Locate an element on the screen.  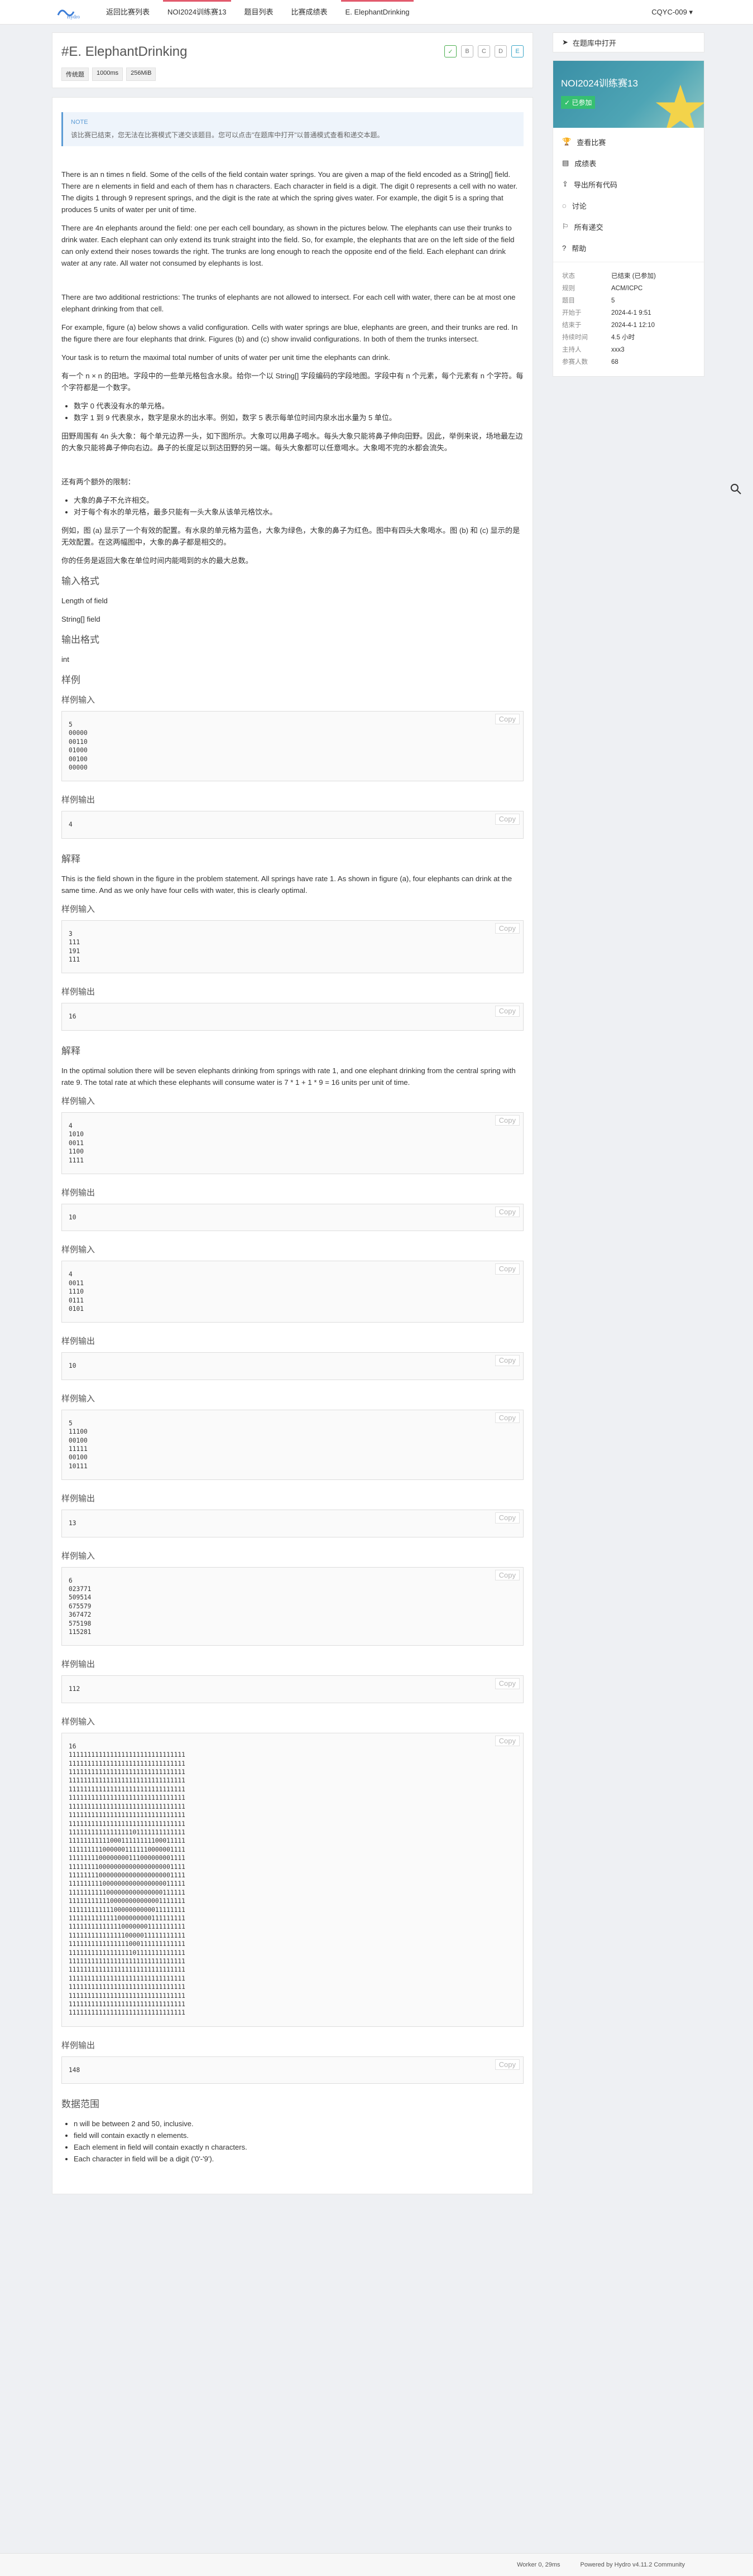
sample-input-block: 3 111 191 111 Copy is located at coordinates (293, 947).